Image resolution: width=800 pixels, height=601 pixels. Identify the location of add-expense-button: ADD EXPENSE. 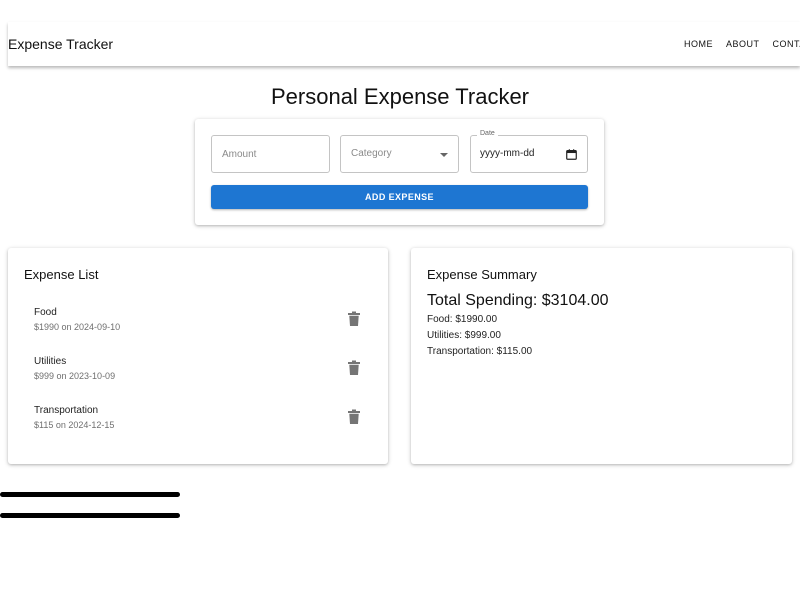
(399, 197).